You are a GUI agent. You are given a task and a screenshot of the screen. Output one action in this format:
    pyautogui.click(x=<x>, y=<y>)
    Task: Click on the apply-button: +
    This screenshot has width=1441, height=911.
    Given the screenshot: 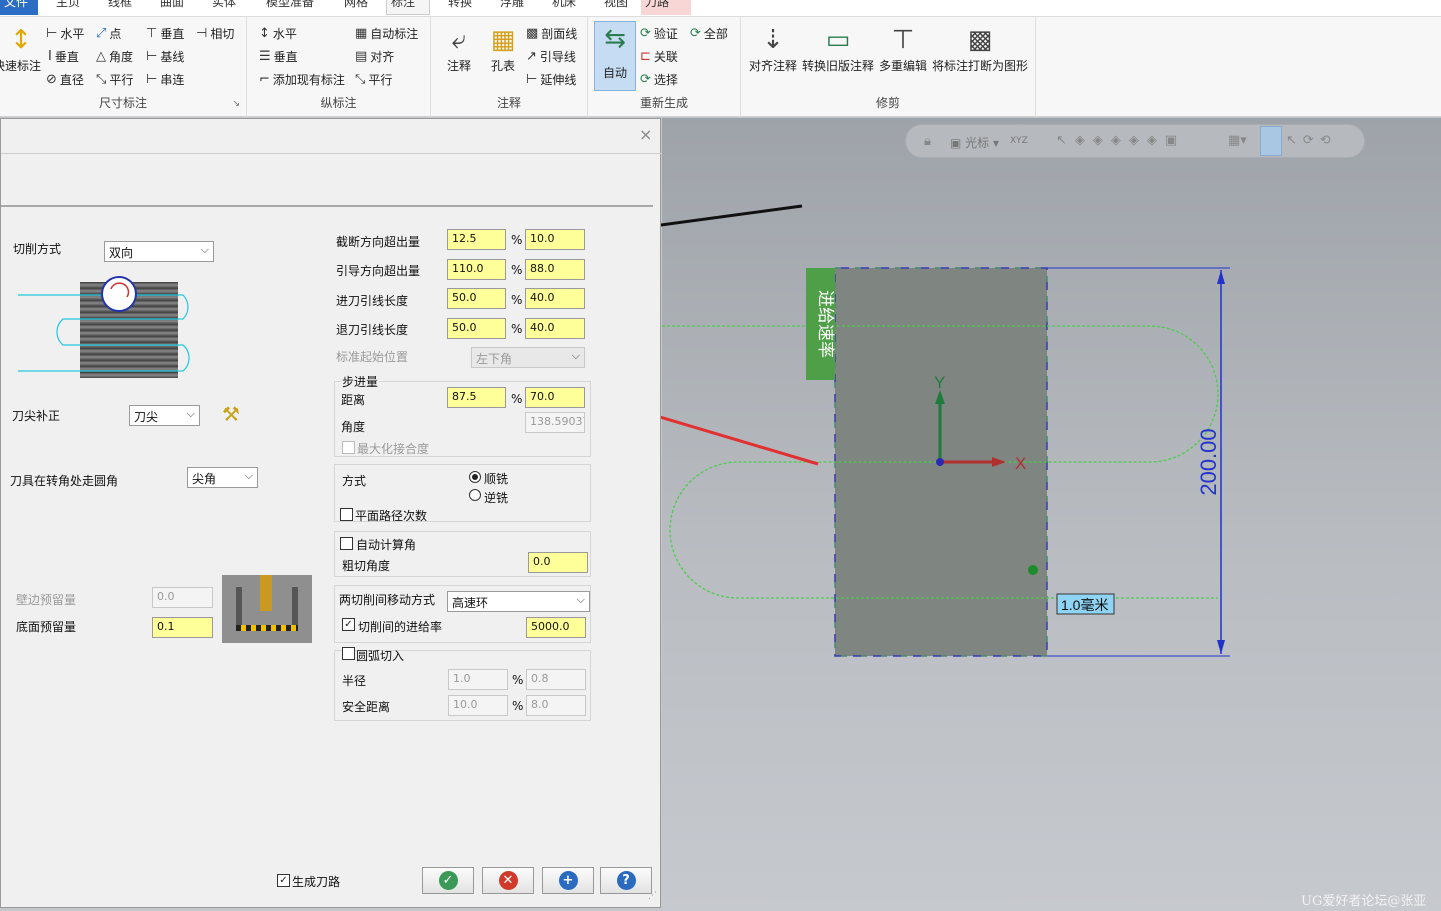 What is the action you would take?
    pyautogui.click(x=568, y=880)
    